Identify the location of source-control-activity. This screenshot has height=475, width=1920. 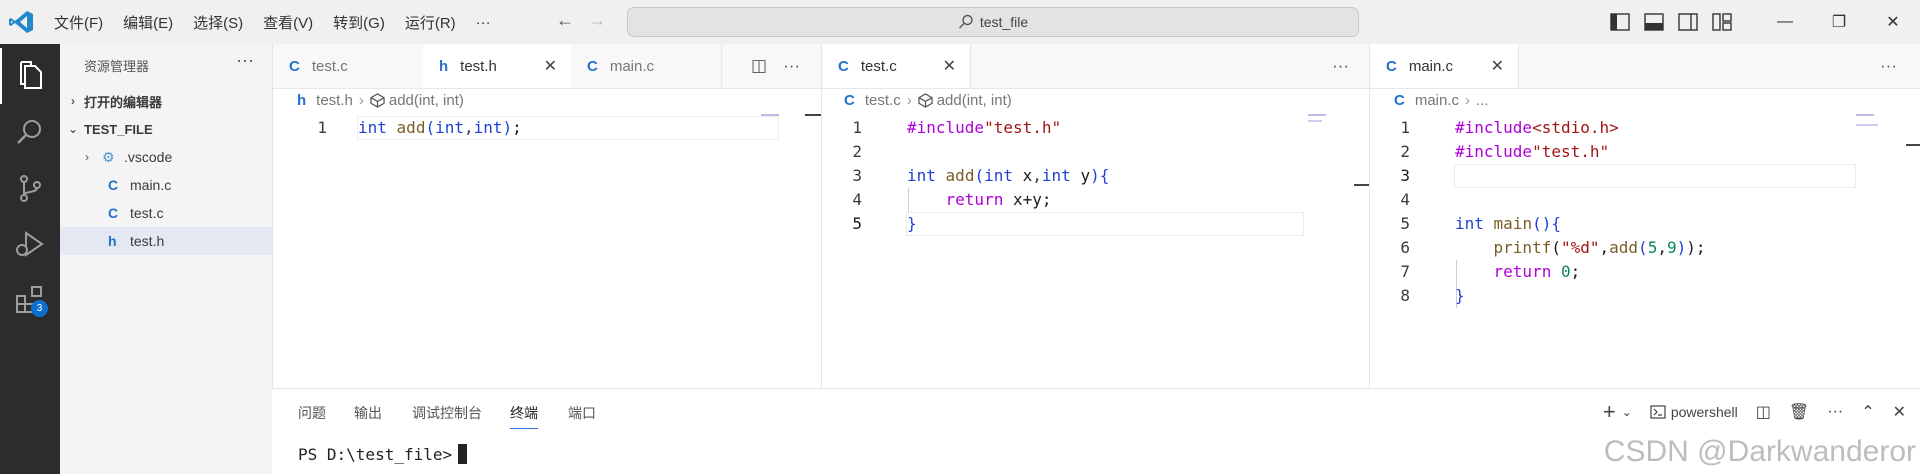
(30, 188).